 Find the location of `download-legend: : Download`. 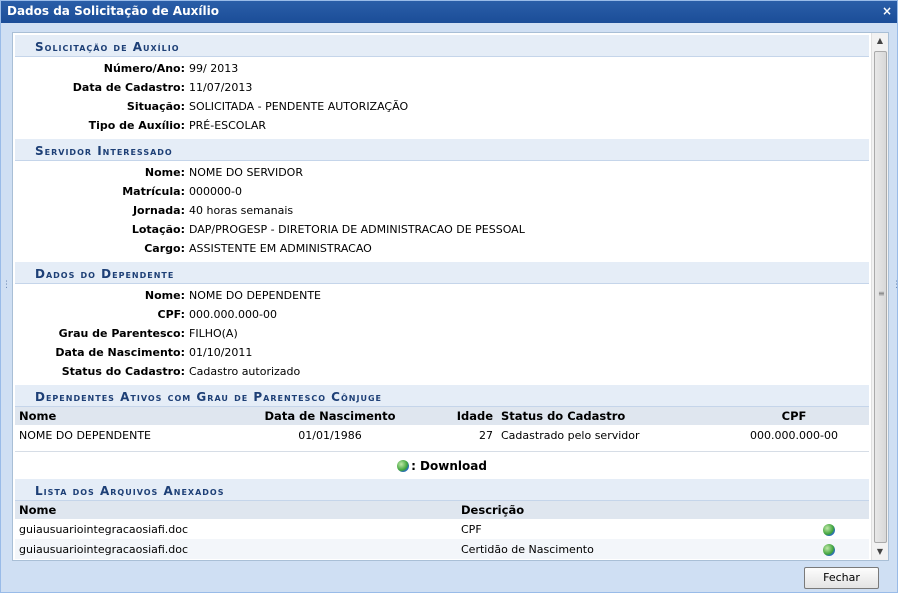

download-legend: : Download is located at coordinates (442, 465).